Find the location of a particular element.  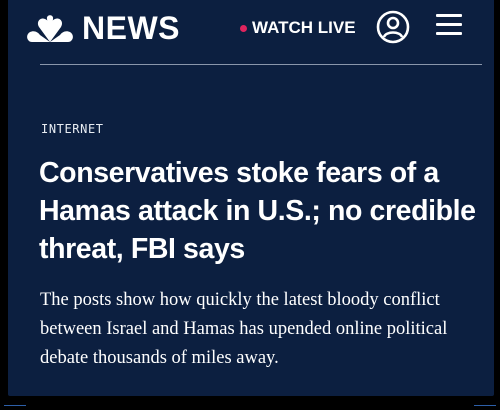

watch-live-button: WATCH LIVE is located at coordinates (298, 28).